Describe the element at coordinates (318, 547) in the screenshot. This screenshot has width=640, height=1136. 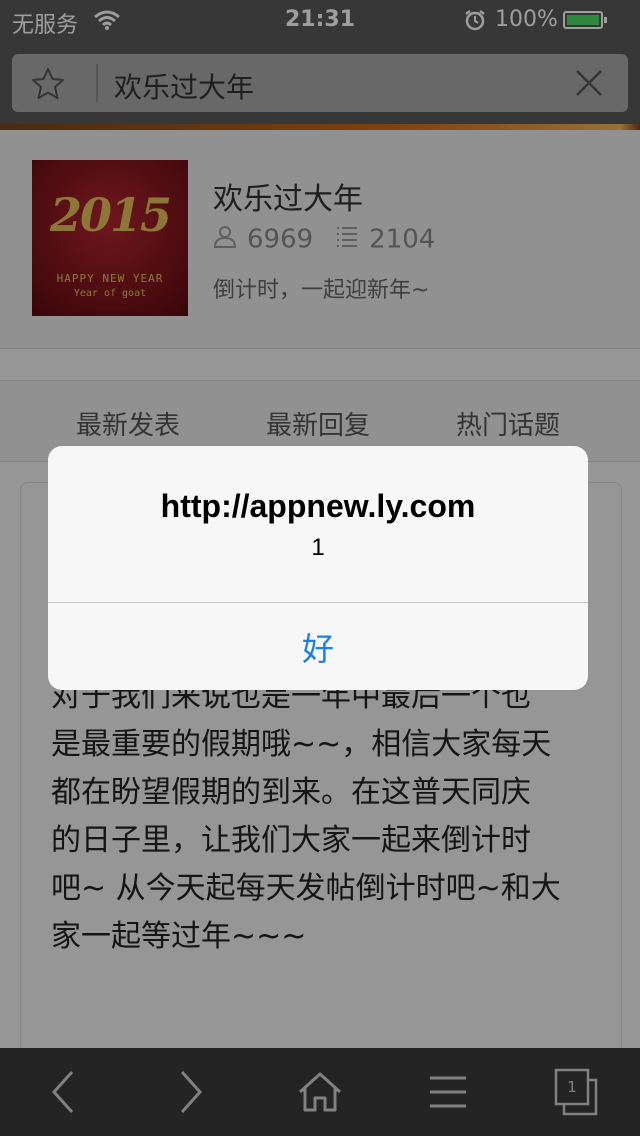
I see `alert-message: 1` at that location.